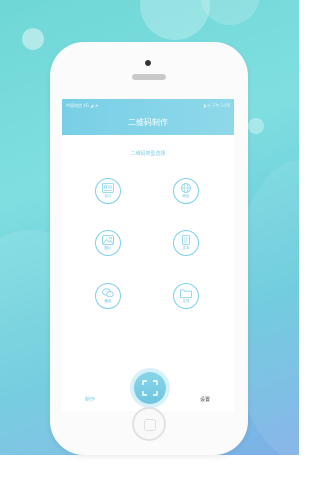 Image resolution: width=320 pixels, height=498 pixels. I want to click on tab-make: 制作, so click(90, 399).